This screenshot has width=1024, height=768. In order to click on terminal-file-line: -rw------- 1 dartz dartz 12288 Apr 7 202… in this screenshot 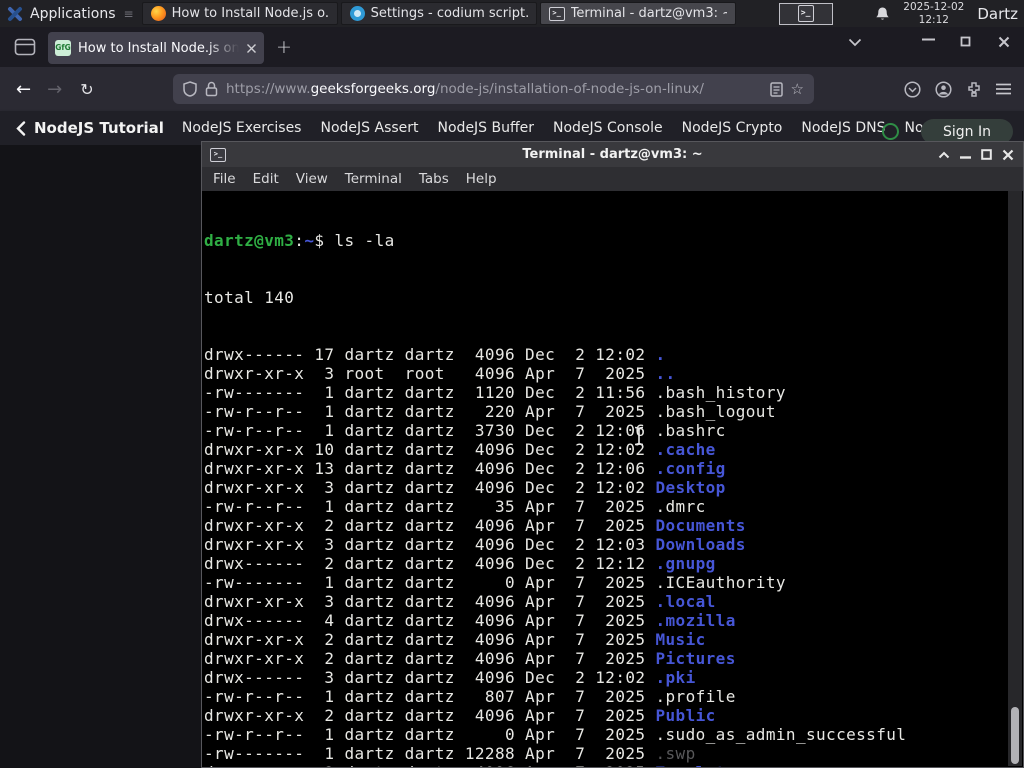, I will do `click(450, 753)`.